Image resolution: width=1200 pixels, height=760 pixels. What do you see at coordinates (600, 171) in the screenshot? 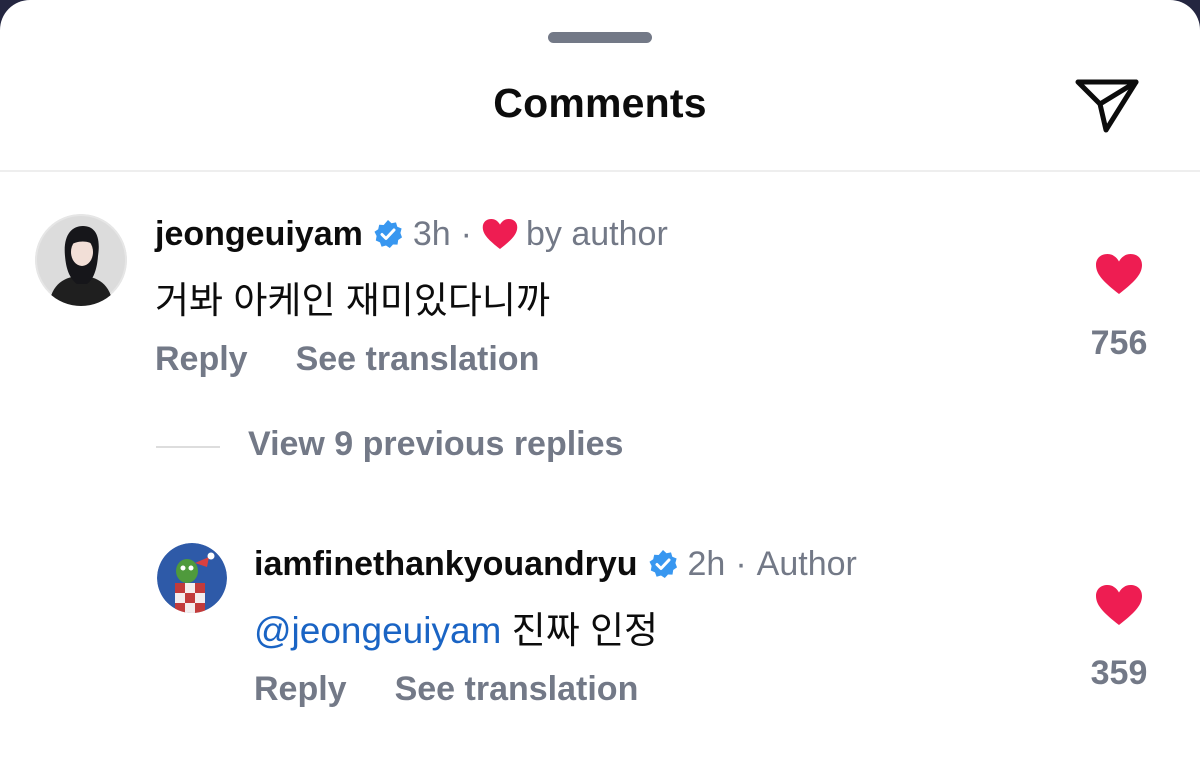
I see `header-divider` at bounding box center [600, 171].